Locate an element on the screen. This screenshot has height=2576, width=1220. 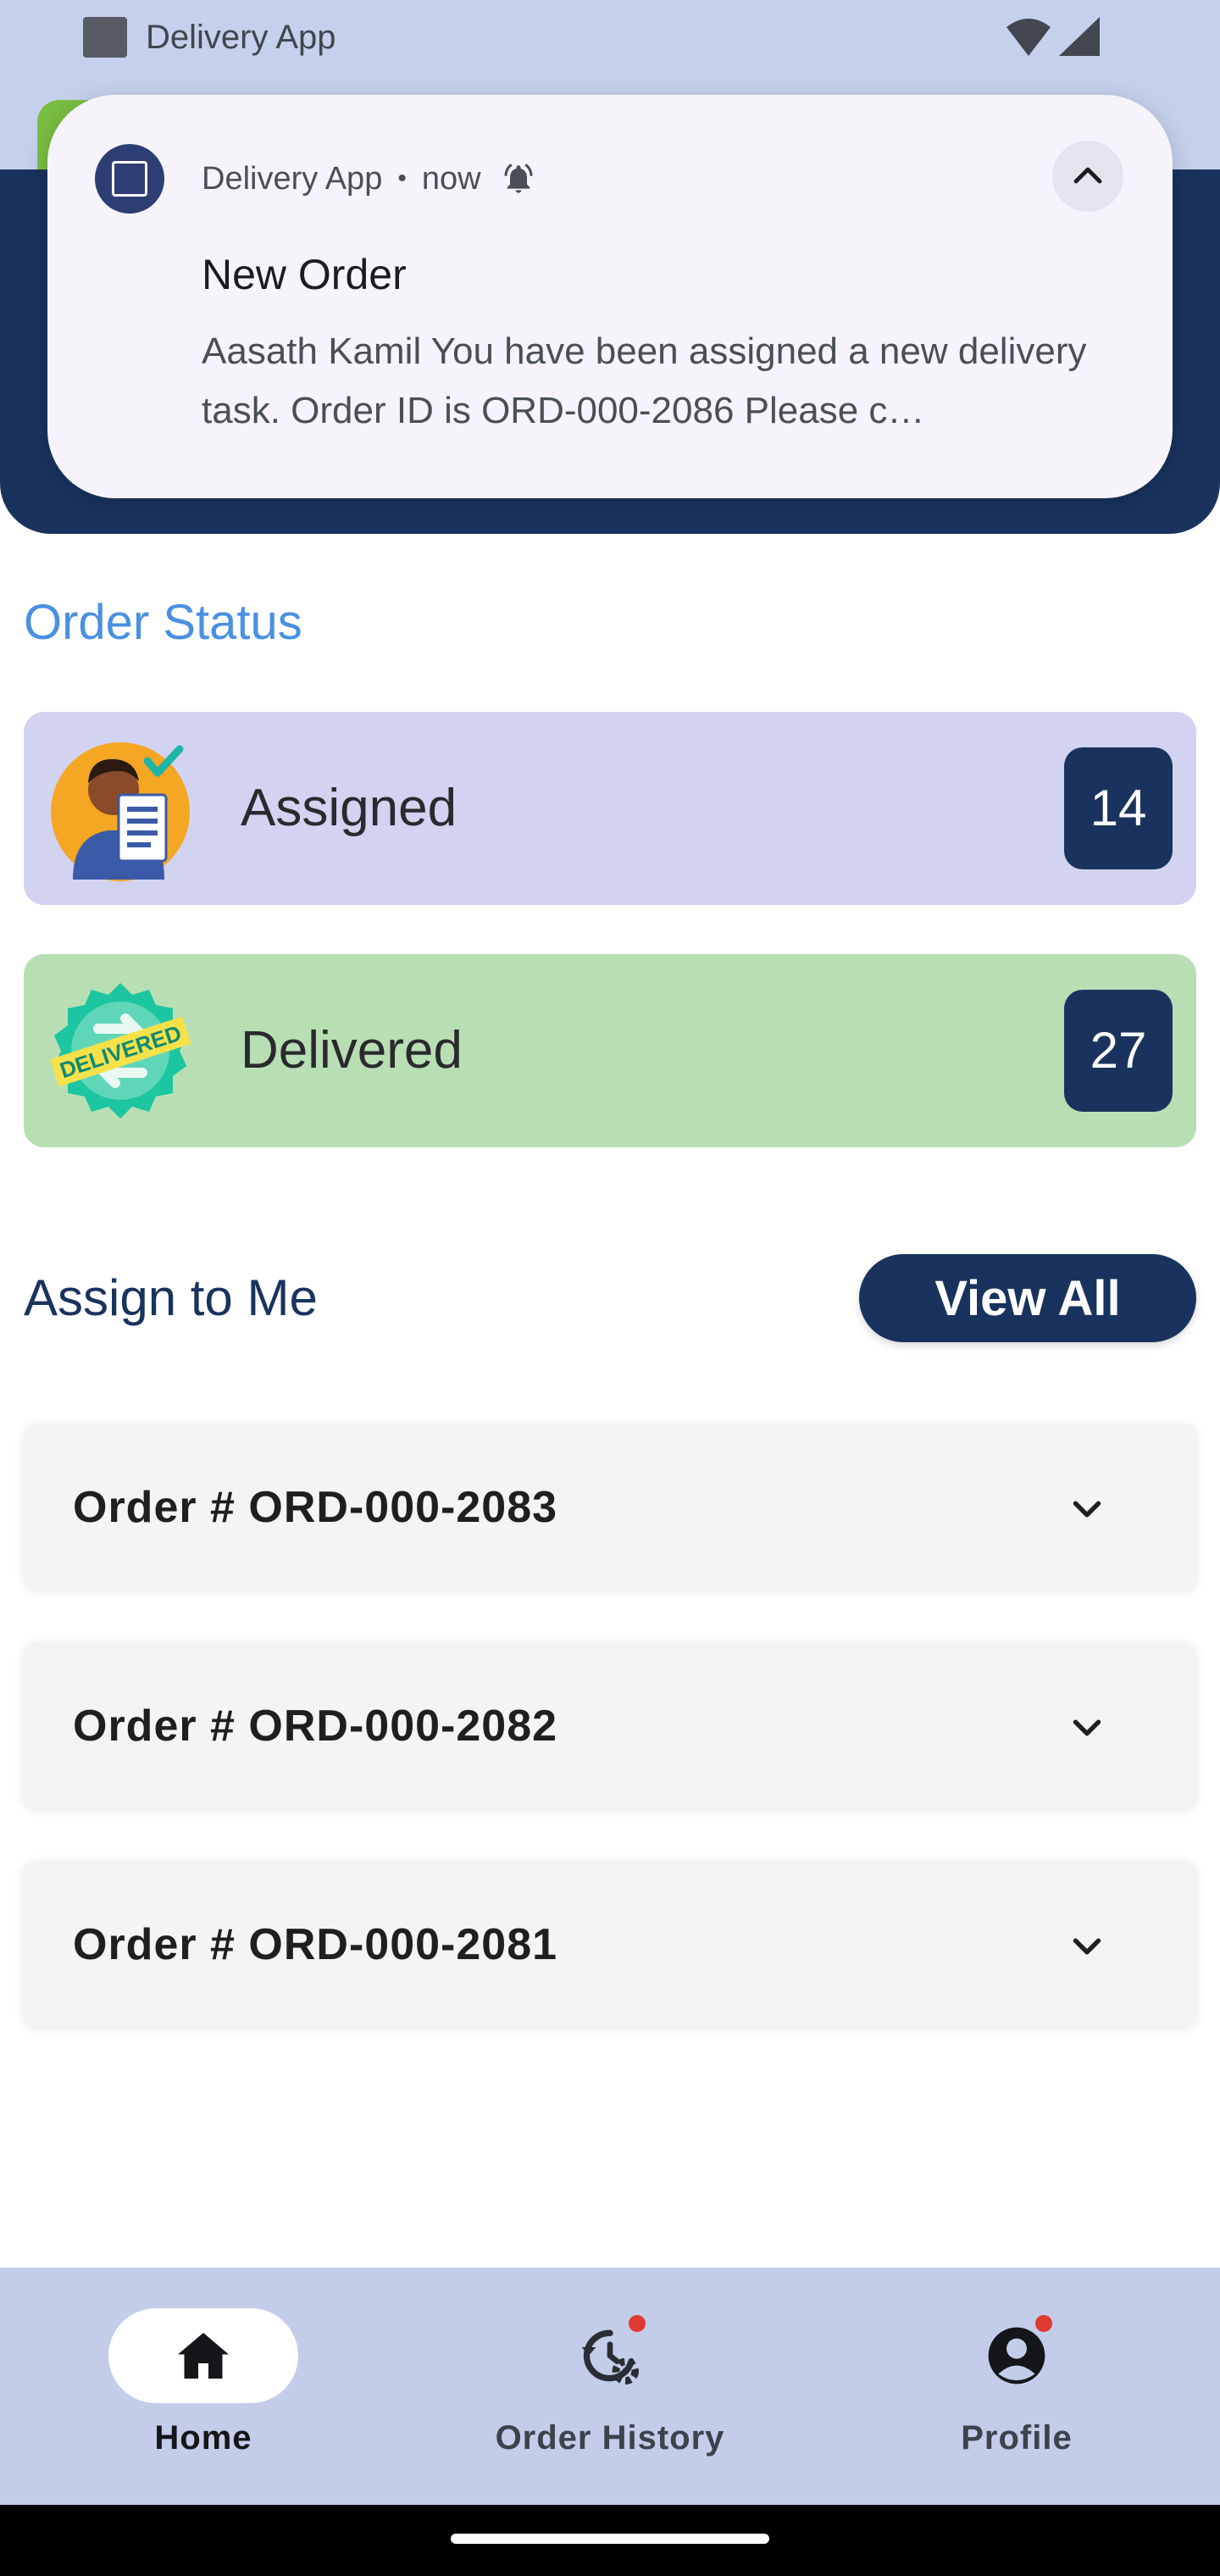
profile-badge-dot is located at coordinates (1043, 2323).